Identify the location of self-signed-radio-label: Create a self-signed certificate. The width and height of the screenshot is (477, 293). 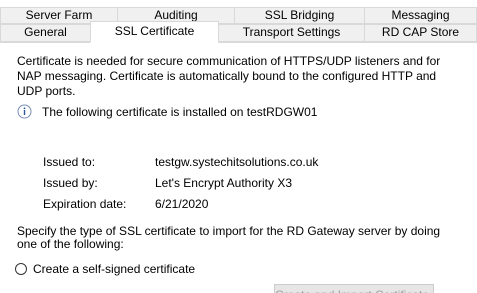
(114, 269).